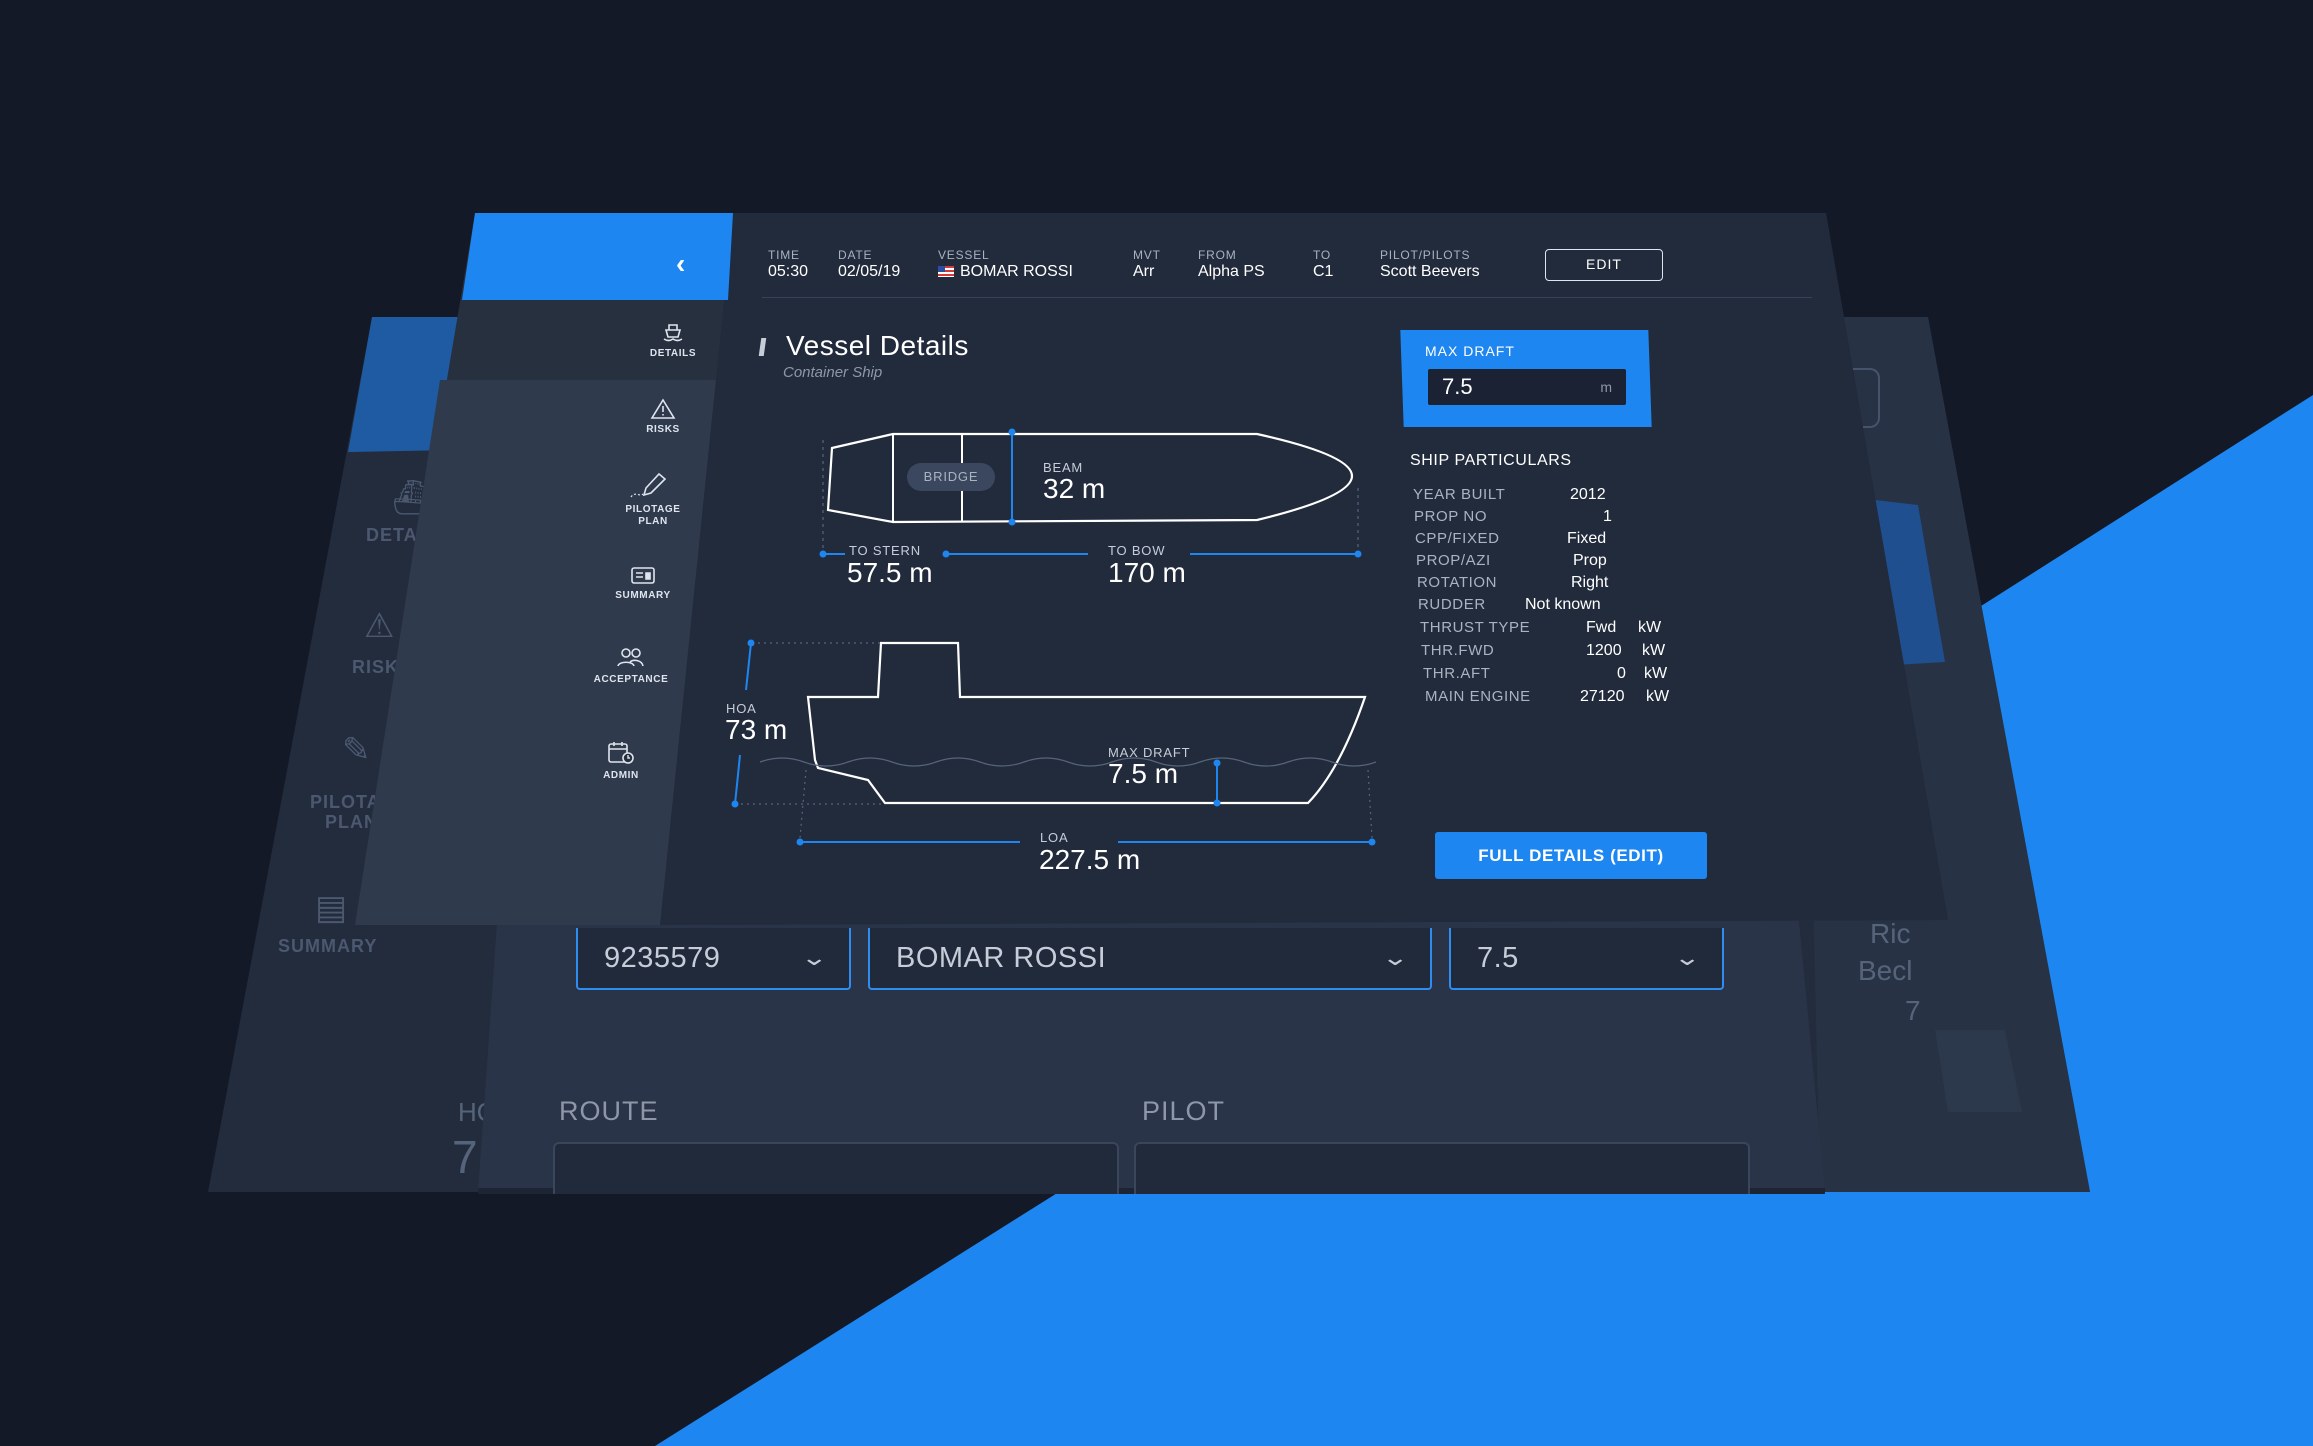 This screenshot has height=1446, width=2313. Describe the element at coordinates (1090, 859) in the screenshot. I see `loa-value: 227.5 m` at that location.